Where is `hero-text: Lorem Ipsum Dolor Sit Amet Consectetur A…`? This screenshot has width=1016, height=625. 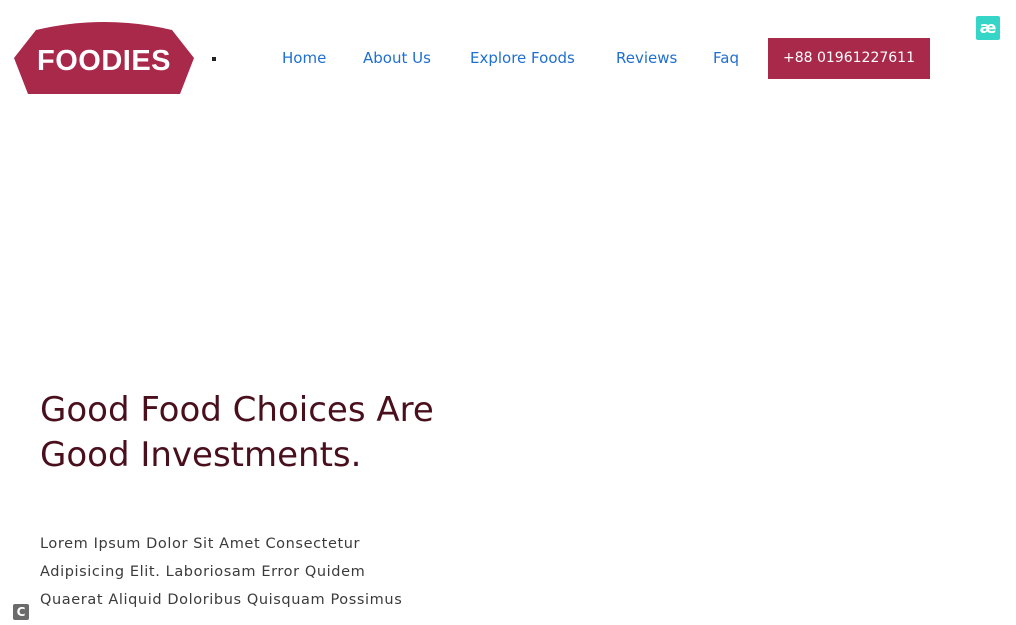 hero-text: Lorem Ipsum Dolor Sit Amet Consectetur A… is located at coordinates (221, 572).